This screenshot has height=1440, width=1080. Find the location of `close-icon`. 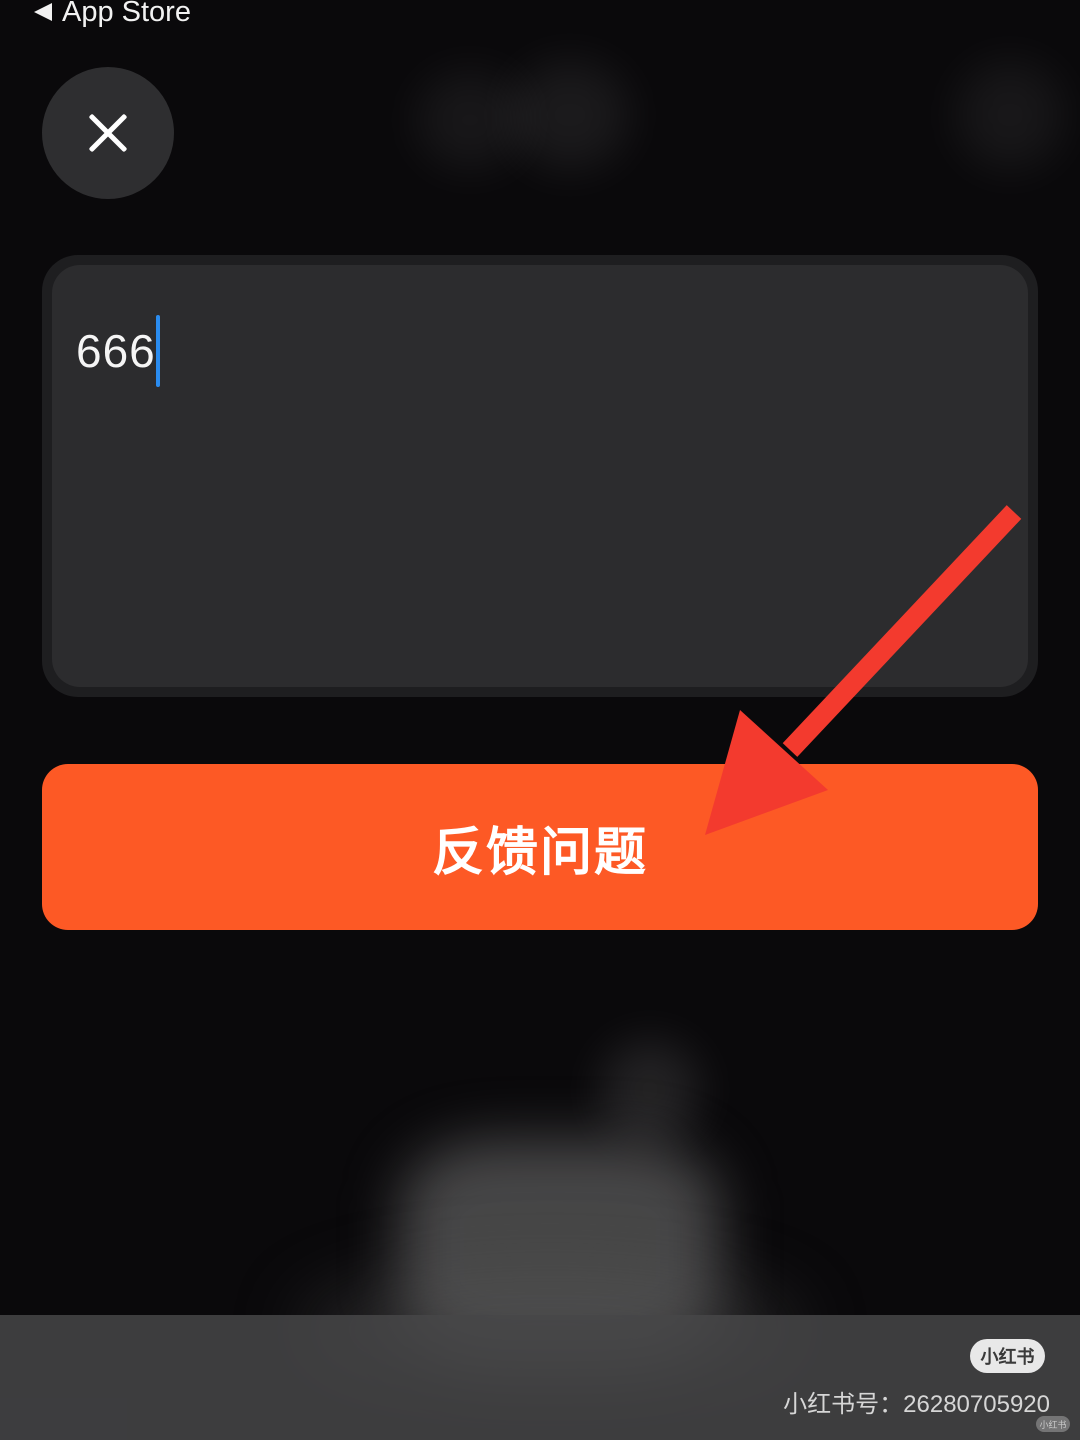

close-icon is located at coordinates (108, 133).